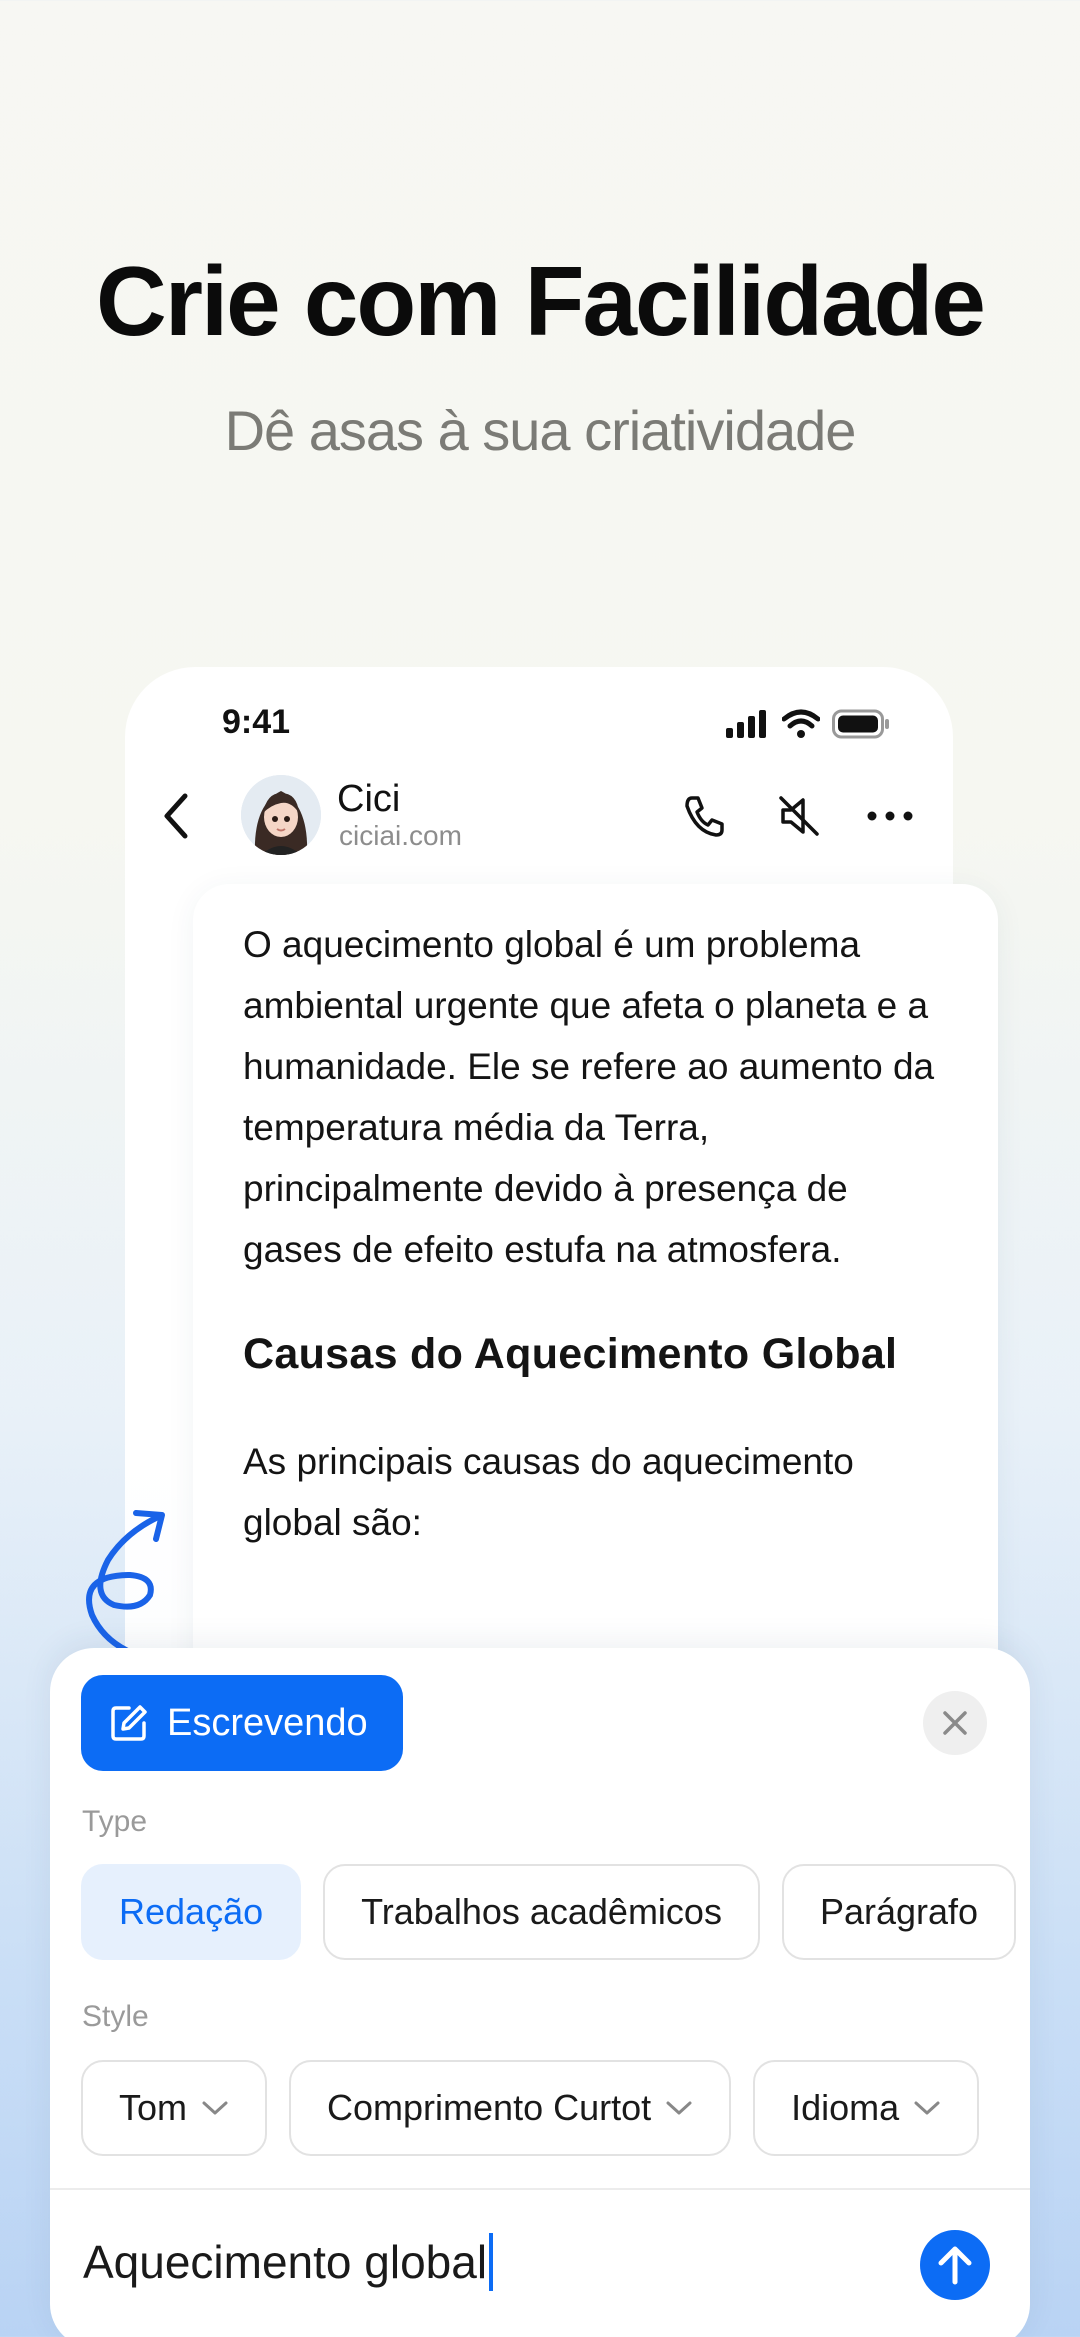 The height and width of the screenshot is (2337, 1080). What do you see at coordinates (860, 724) in the screenshot?
I see `battery-icon` at bounding box center [860, 724].